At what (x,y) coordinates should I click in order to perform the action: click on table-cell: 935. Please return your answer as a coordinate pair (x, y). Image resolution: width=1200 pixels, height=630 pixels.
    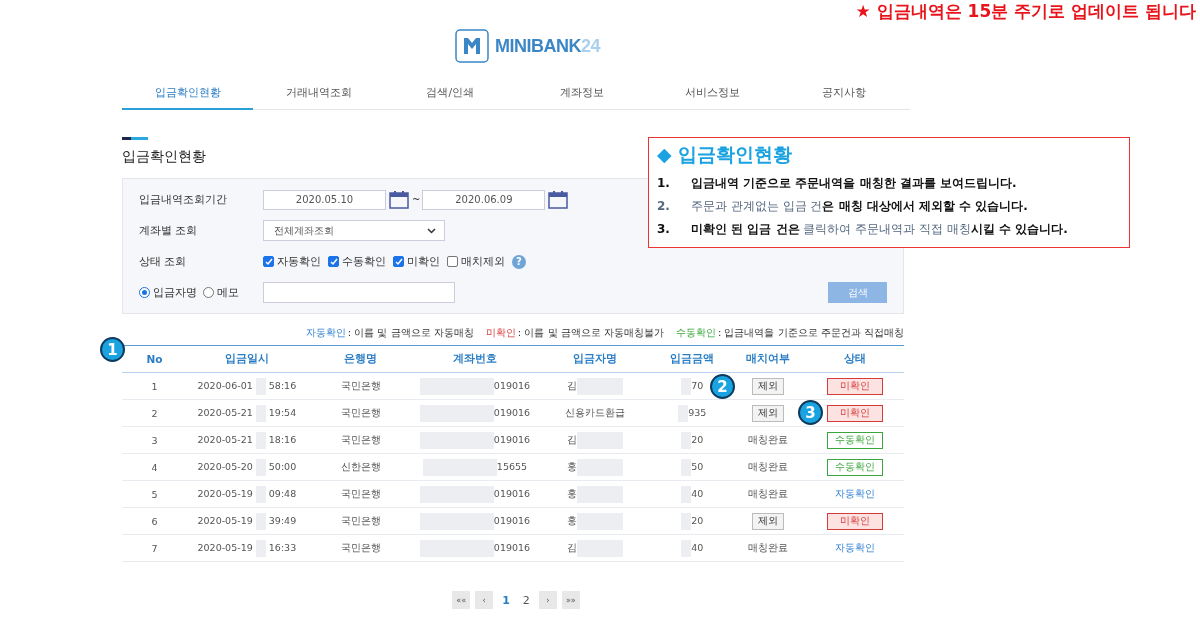
    Looking at the image, I should click on (697, 412).